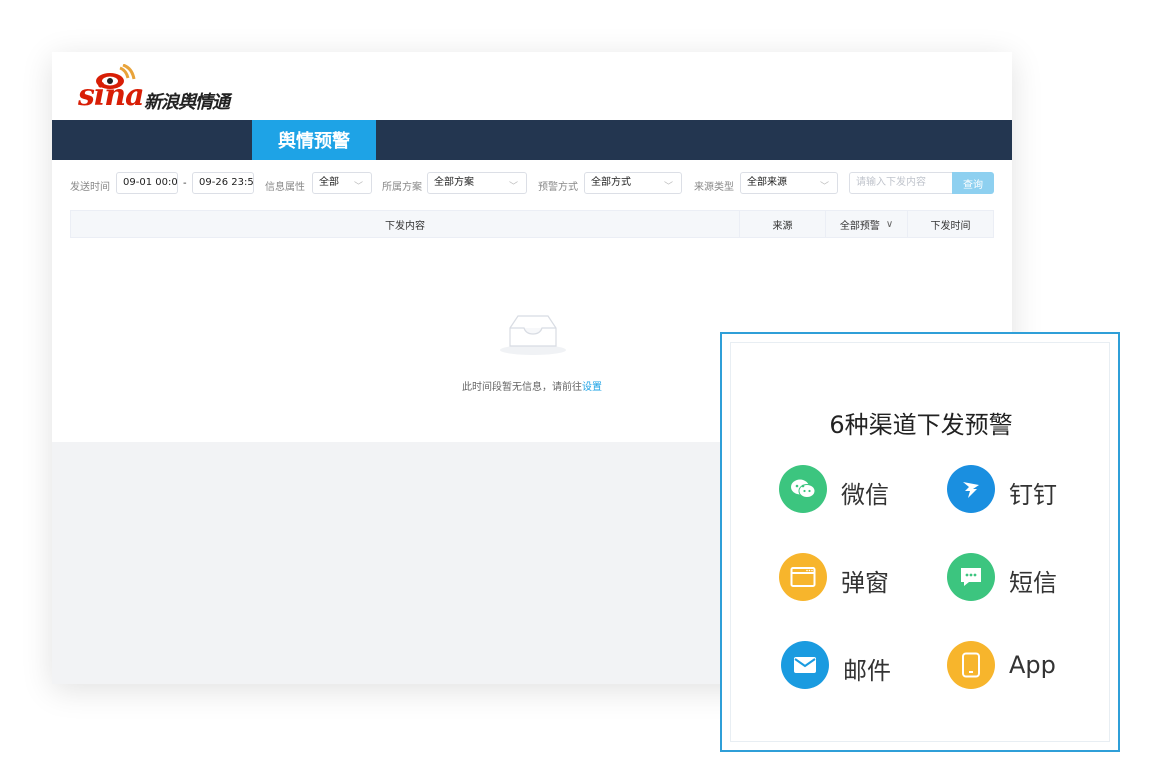  What do you see at coordinates (533, 335) in the screenshot?
I see `empty-inbox-icon` at bounding box center [533, 335].